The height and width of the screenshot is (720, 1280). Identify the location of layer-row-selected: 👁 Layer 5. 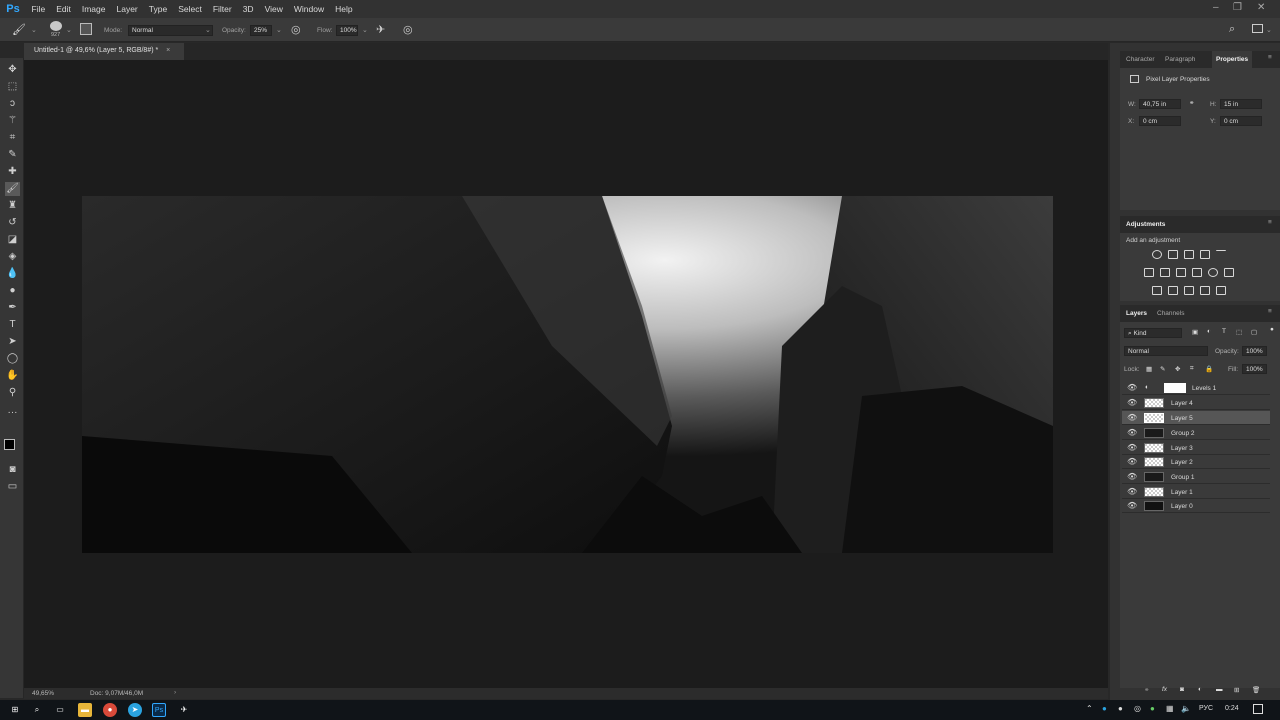
(1196, 418).